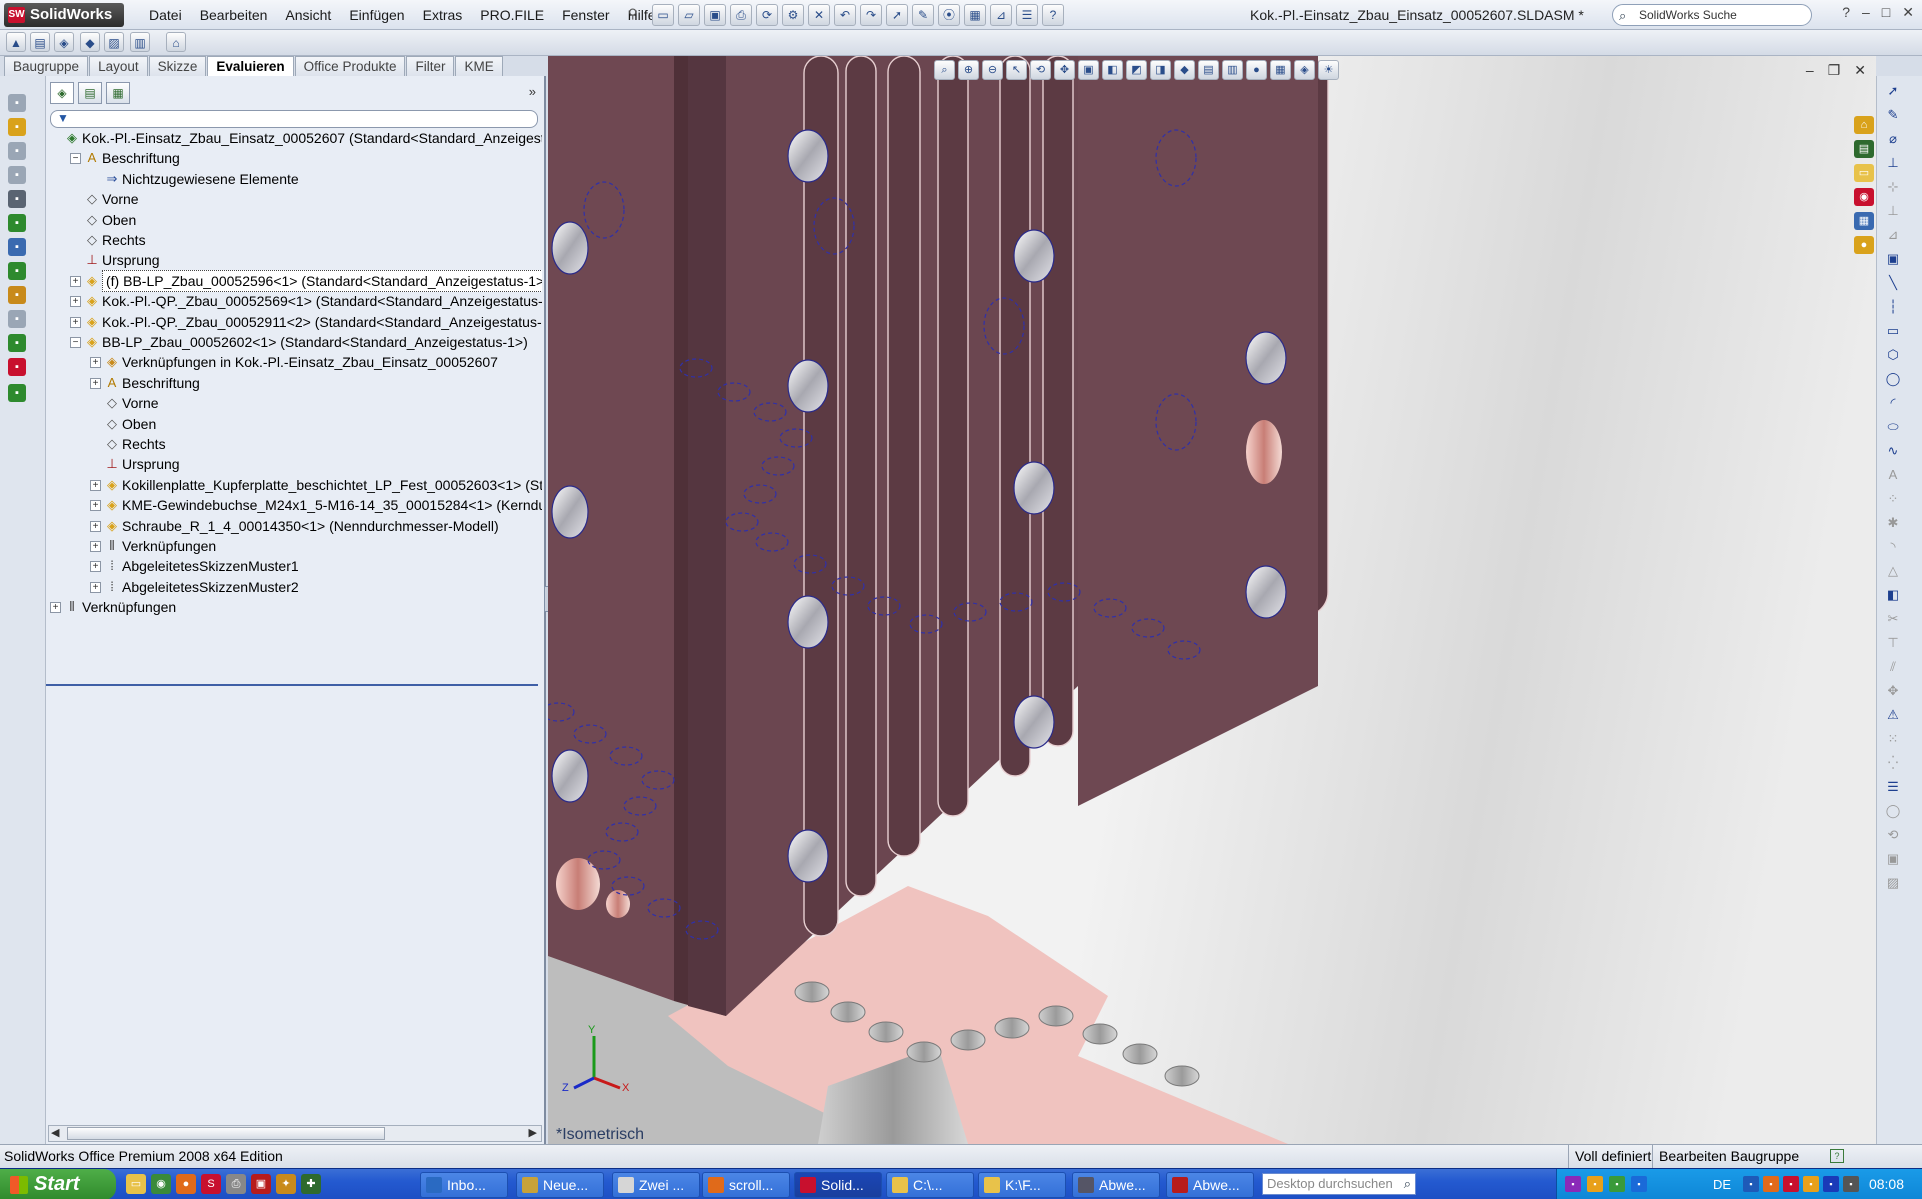 This screenshot has width=1922, height=1199. What do you see at coordinates (1810, 70) in the screenshot?
I see `viewport-minimize-button: –` at bounding box center [1810, 70].